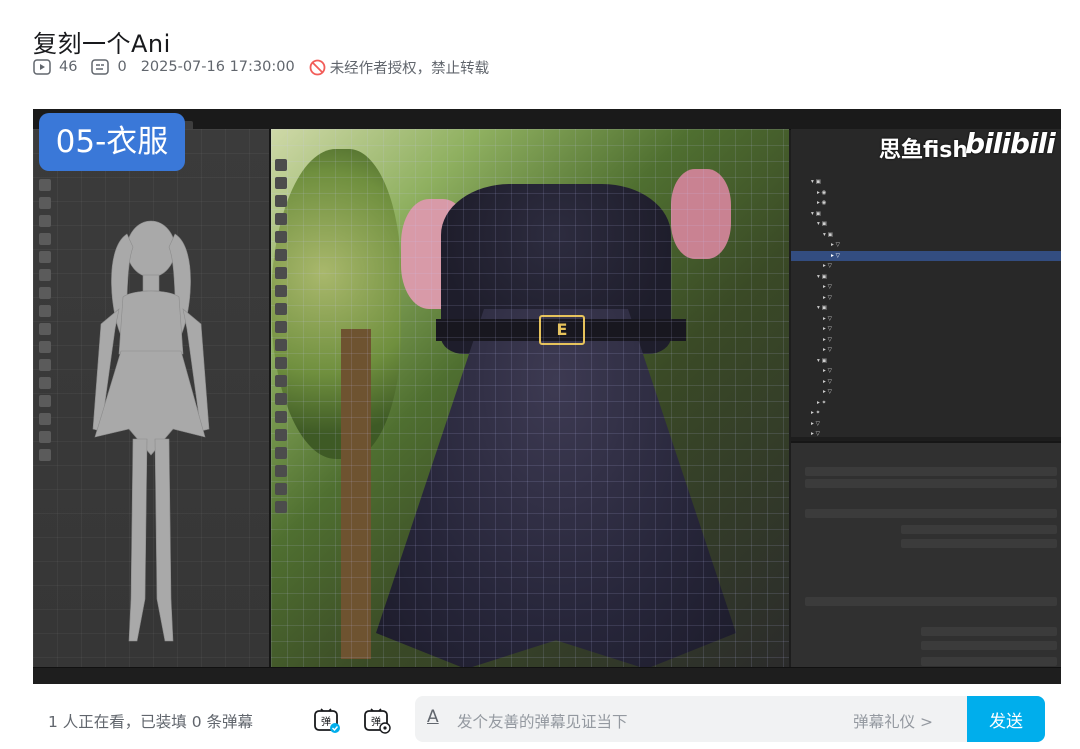  I want to click on viewer-count: 1 人正在看，已装填 0 条弹幕, so click(151, 722).